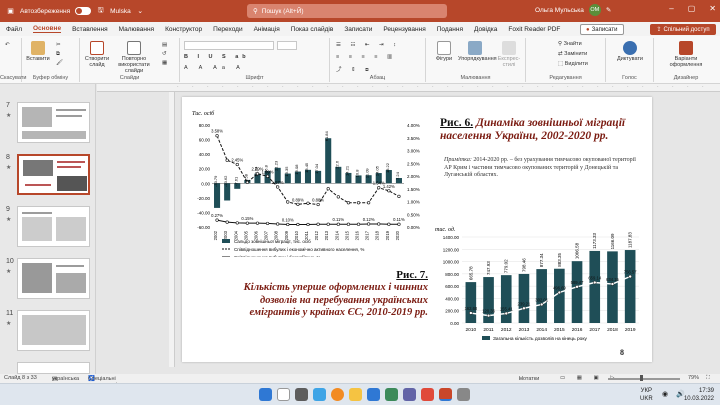 The height and width of the screenshot is (405, 720). Describe the element at coordinates (20, 378) in the screenshot. I see `slide-counter: Слайд 8 з 33` at that location.